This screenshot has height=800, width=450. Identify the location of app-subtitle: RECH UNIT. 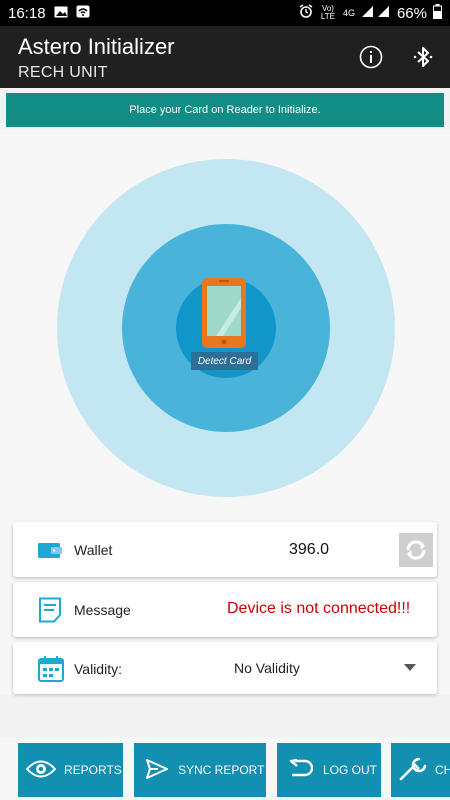
(63, 72).